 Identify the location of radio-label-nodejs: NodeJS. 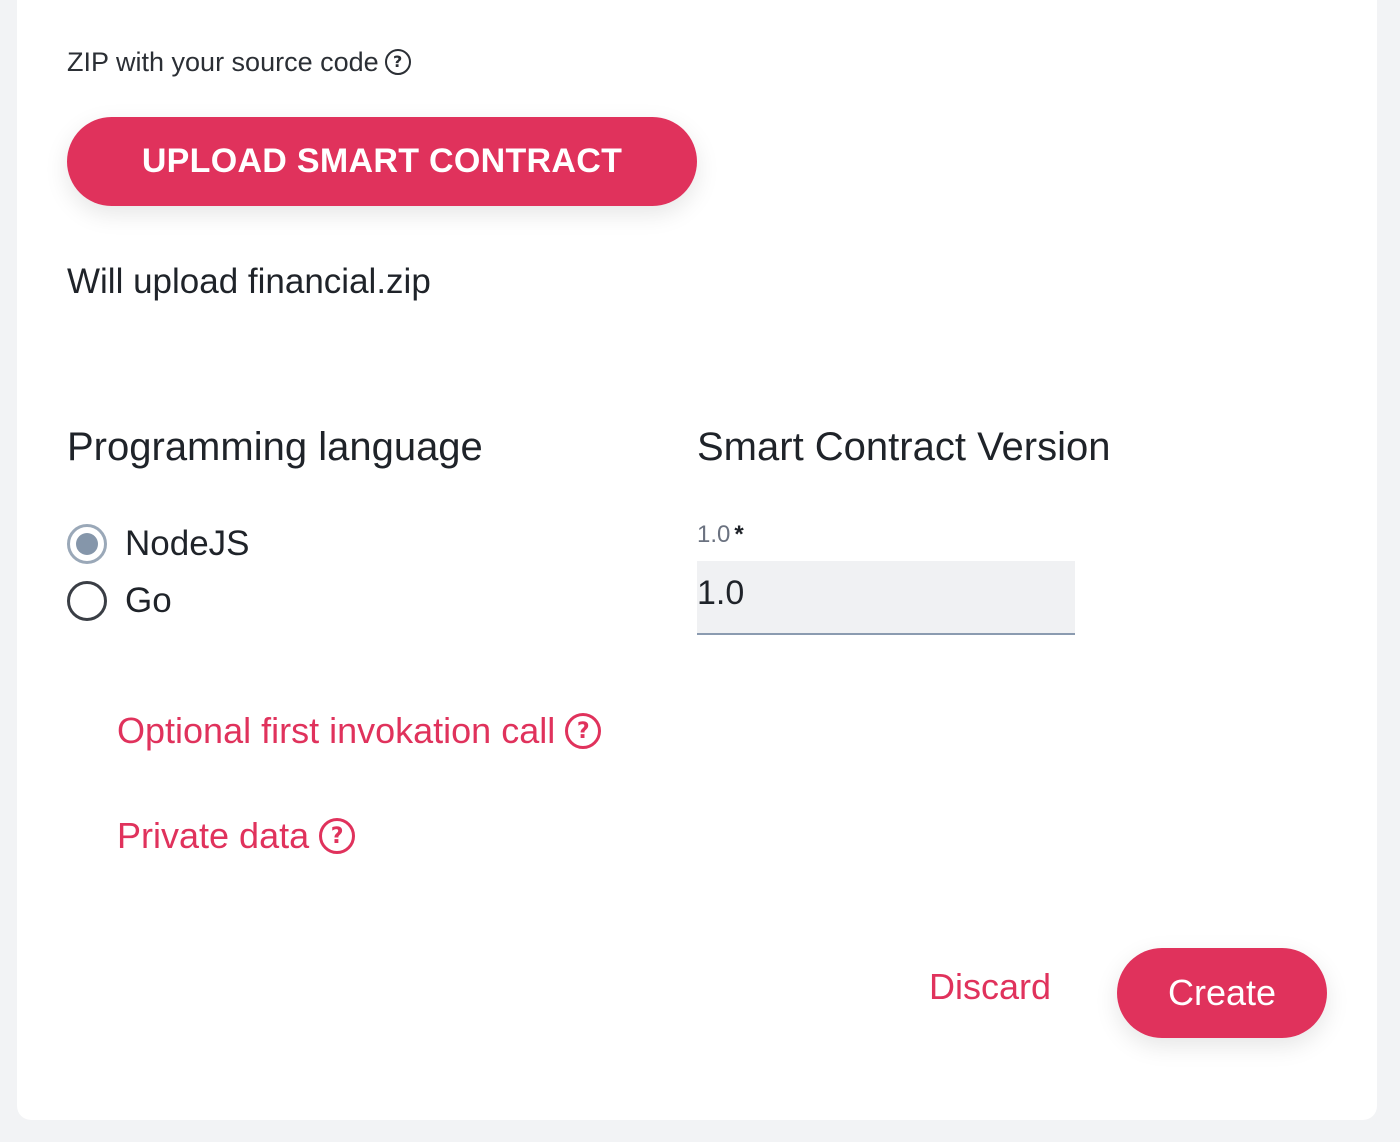
(187, 543).